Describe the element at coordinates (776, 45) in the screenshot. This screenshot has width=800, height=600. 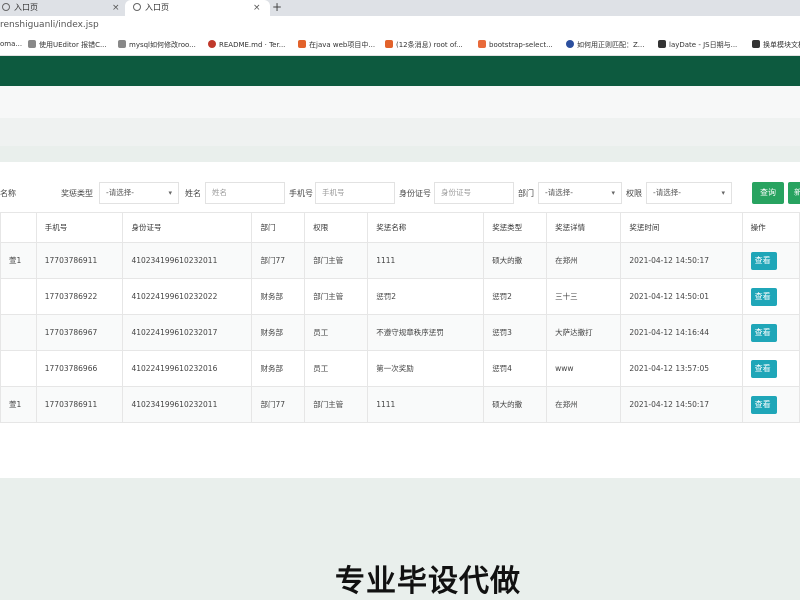
I see `bookmark-item: 换单模块文档` at that location.